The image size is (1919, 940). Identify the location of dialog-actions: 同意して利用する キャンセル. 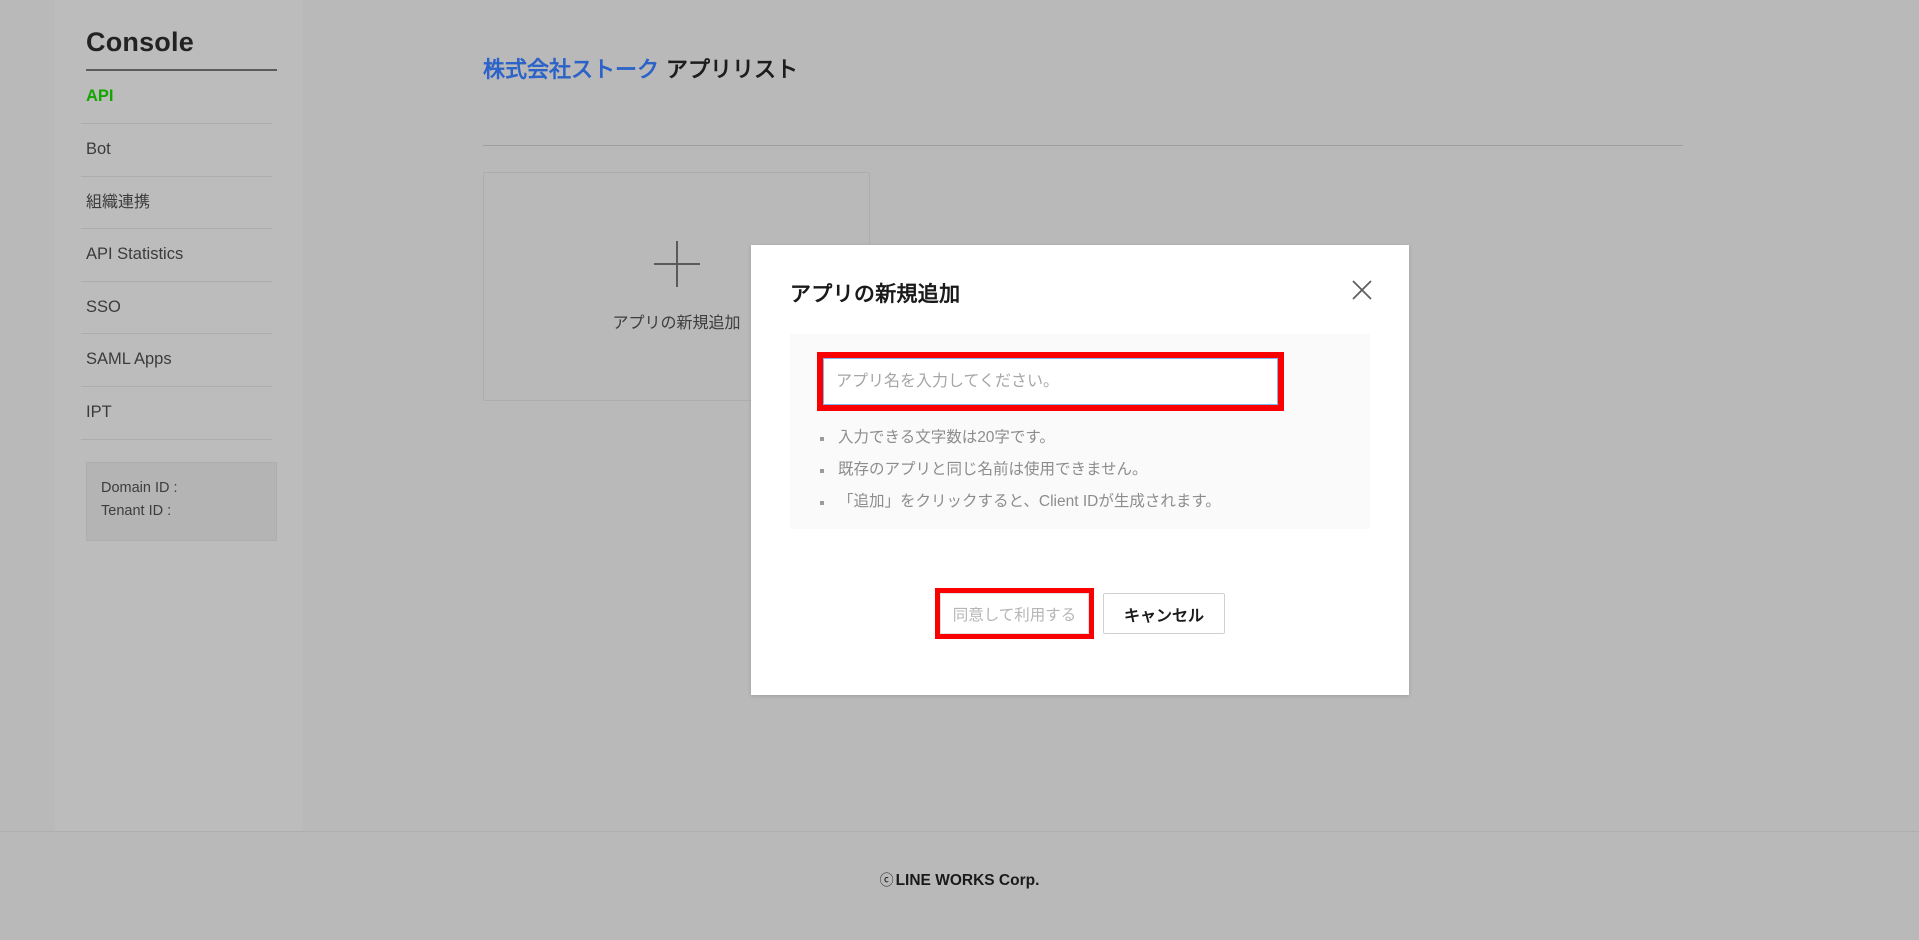
(1080, 613).